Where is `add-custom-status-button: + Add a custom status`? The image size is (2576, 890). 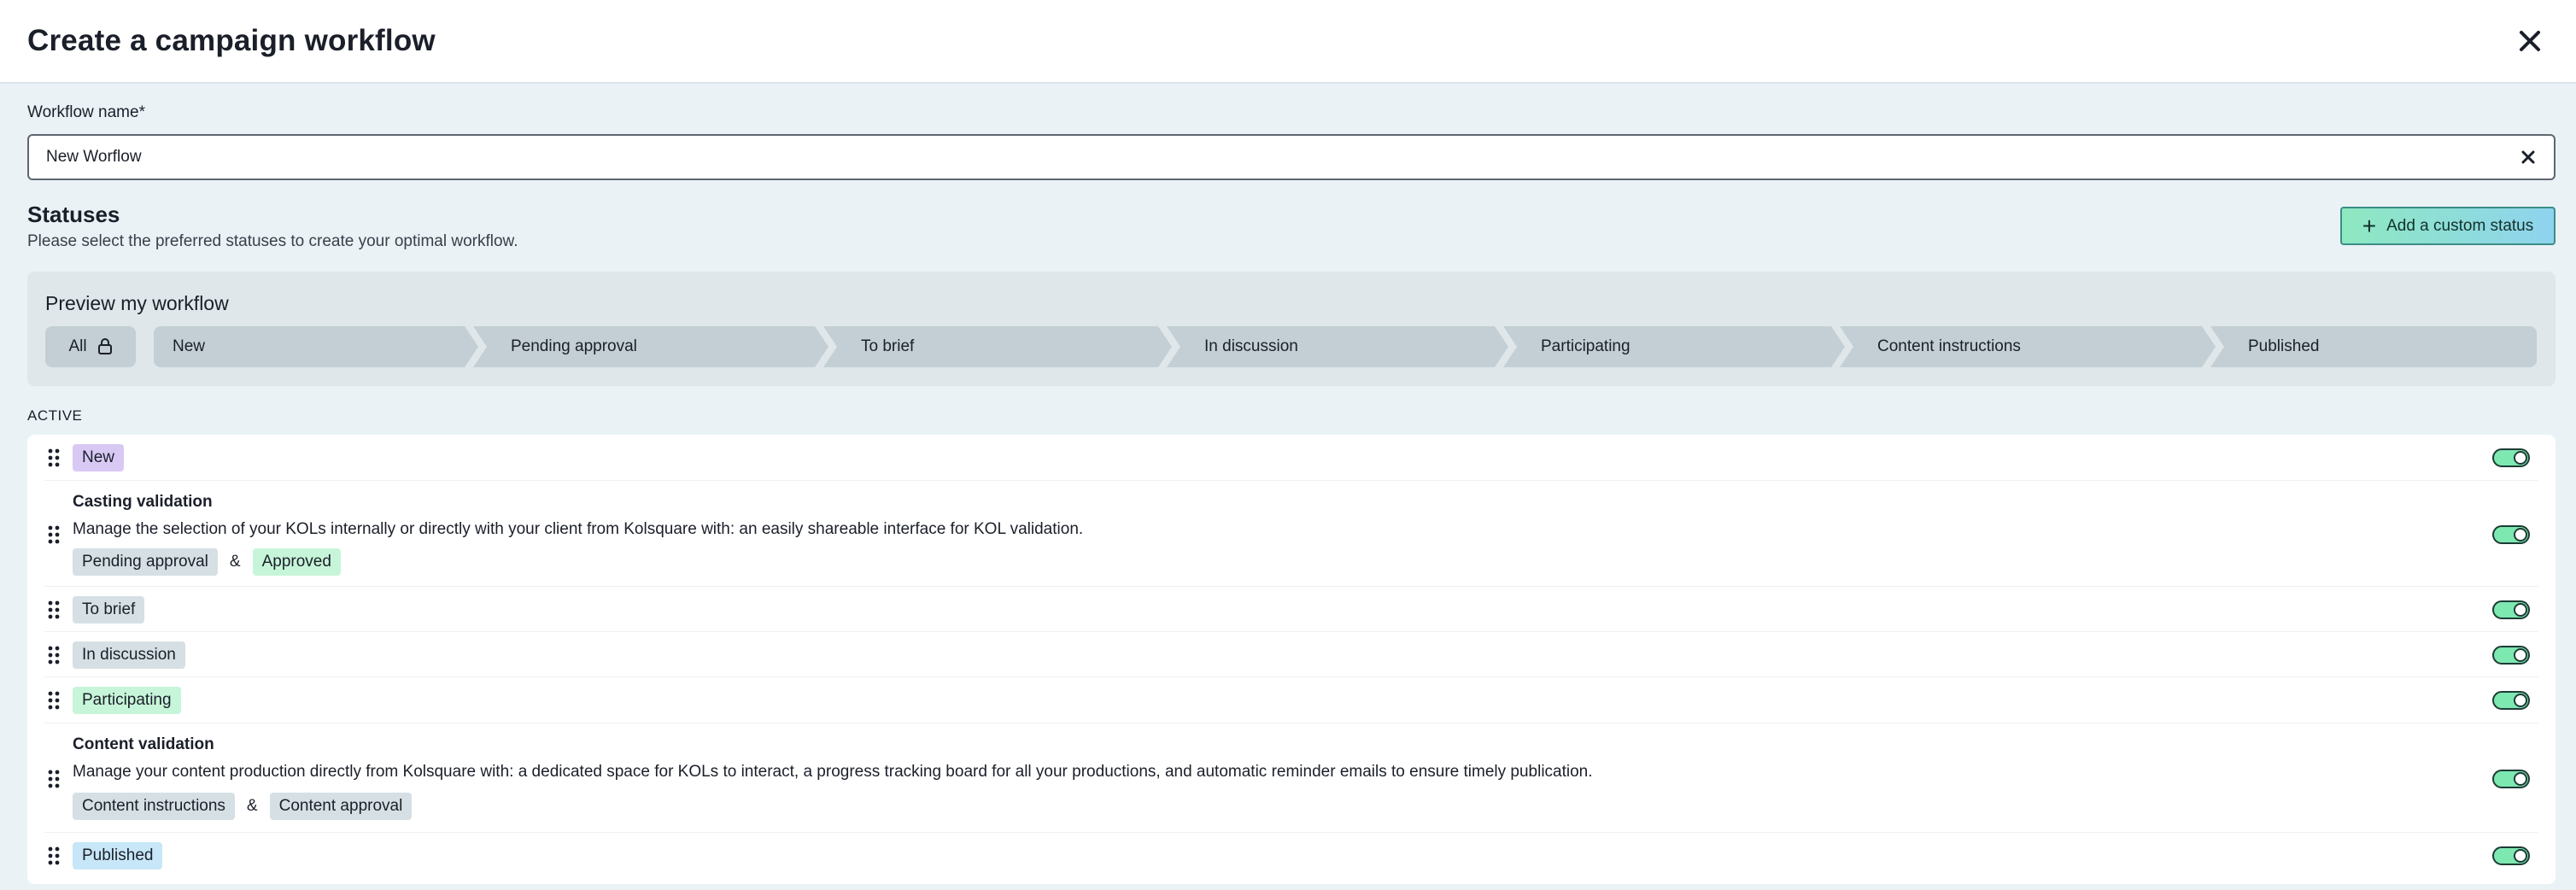
add-custom-status-button: + Add a custom status is located at coordinates (2448, 226).